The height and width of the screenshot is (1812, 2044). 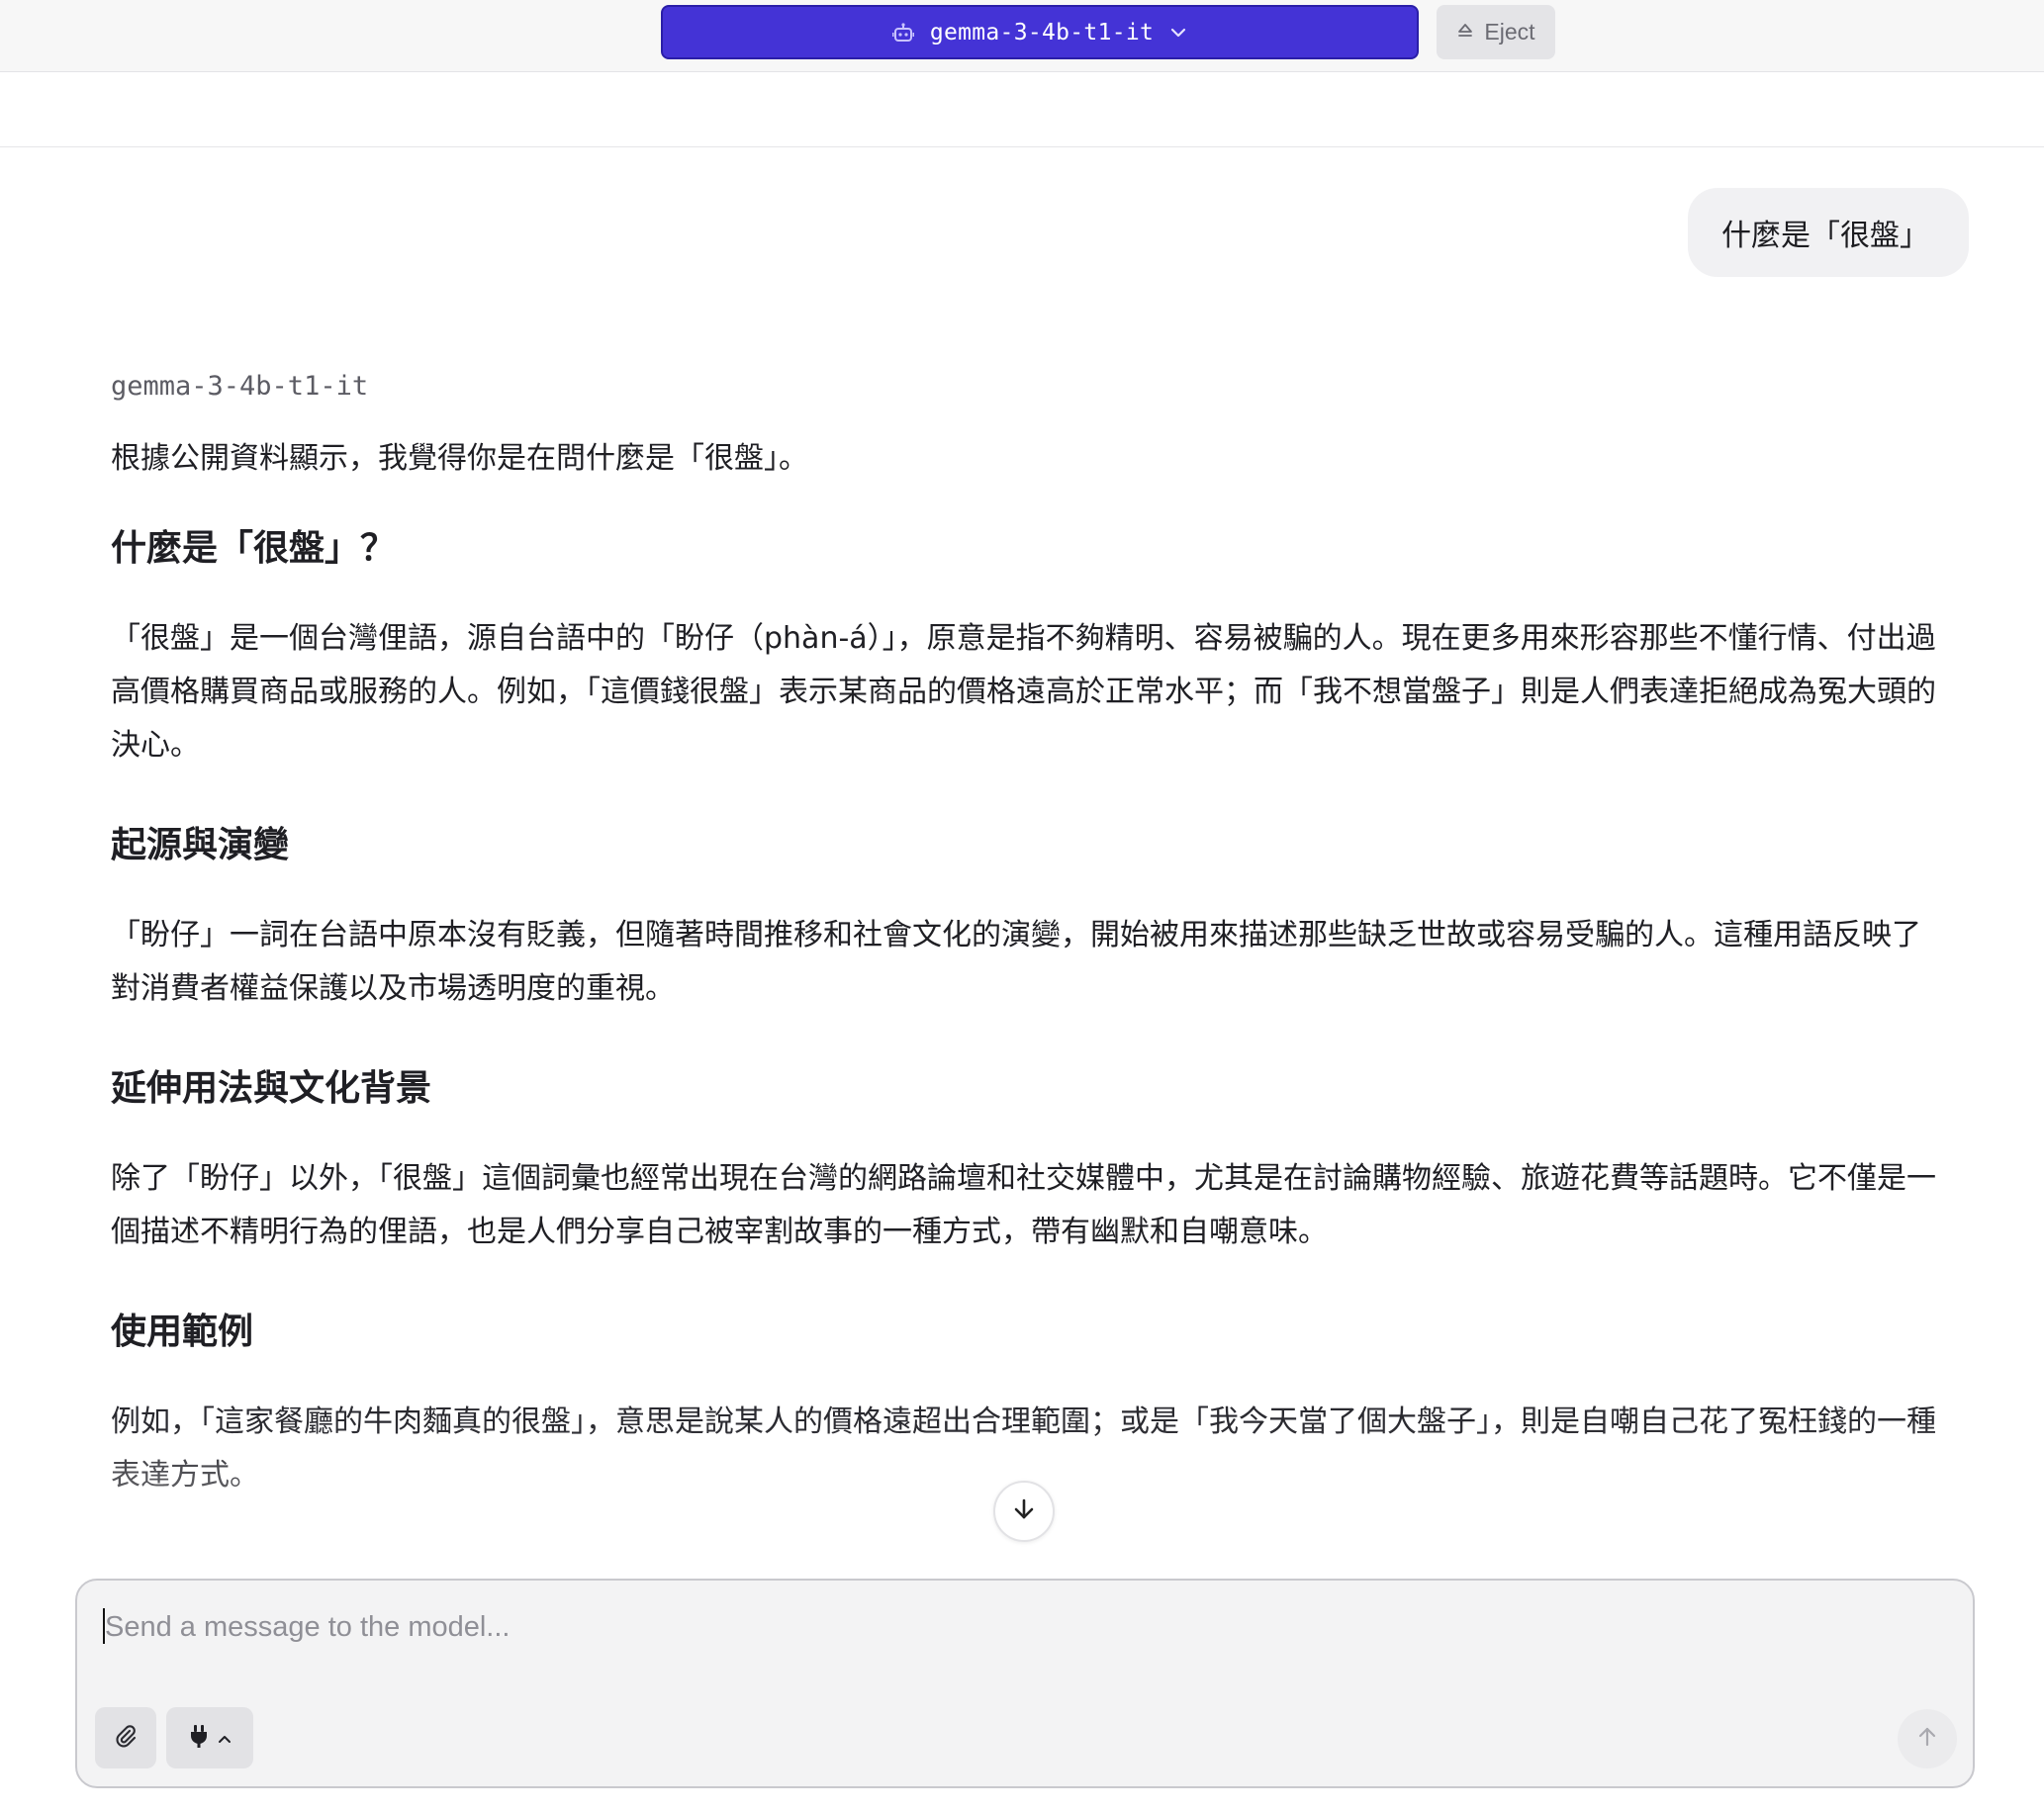 I want to click on assistant-intro: 根據公開資料顯示，我覺得你是在問什麼是「很盤」。, so click(x=459, y=459).